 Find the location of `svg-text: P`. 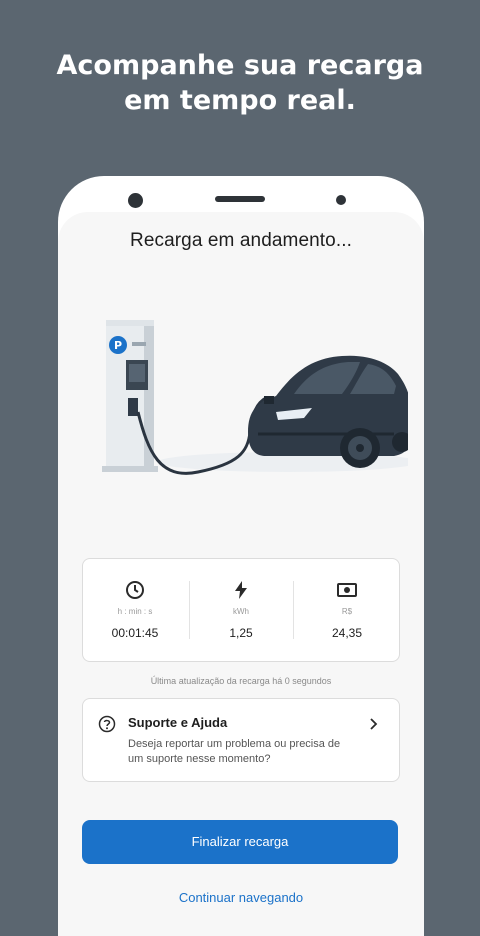

svg-text: P is located at coordinates (118, 345).